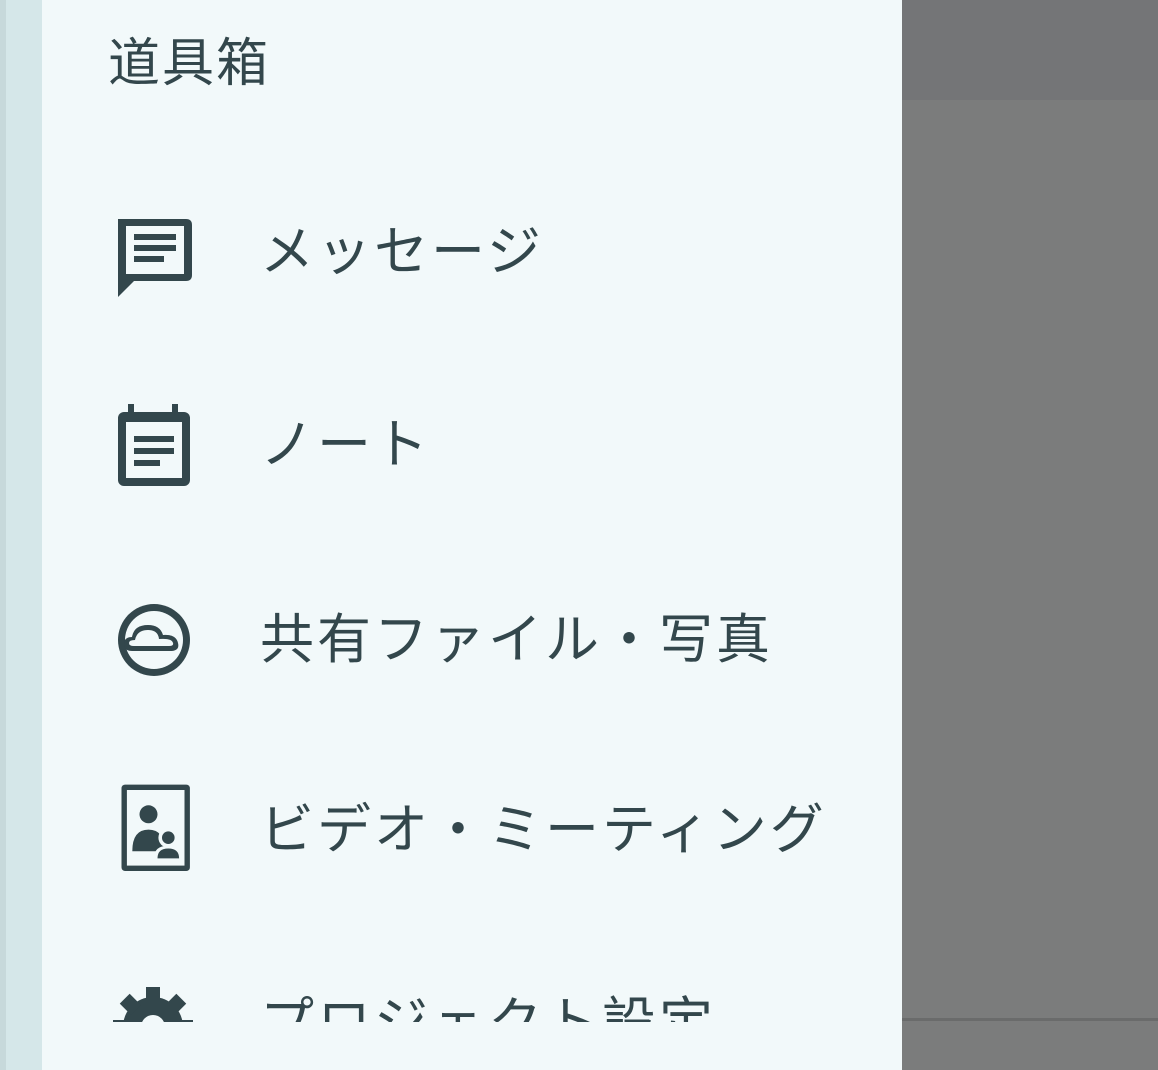 Image resolution: width=1158 pixels, height=1070 pixels. Describe the element at coordinates (516, 639) in the screenshot. I see `menu-item-label: 共有ファイル・写真` at that location.